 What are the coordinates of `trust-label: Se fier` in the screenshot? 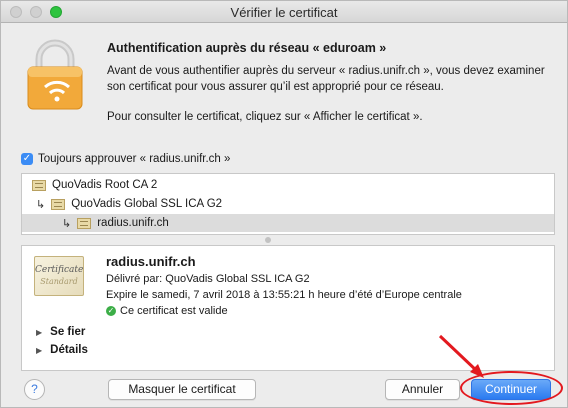 It's located at (68, 332).